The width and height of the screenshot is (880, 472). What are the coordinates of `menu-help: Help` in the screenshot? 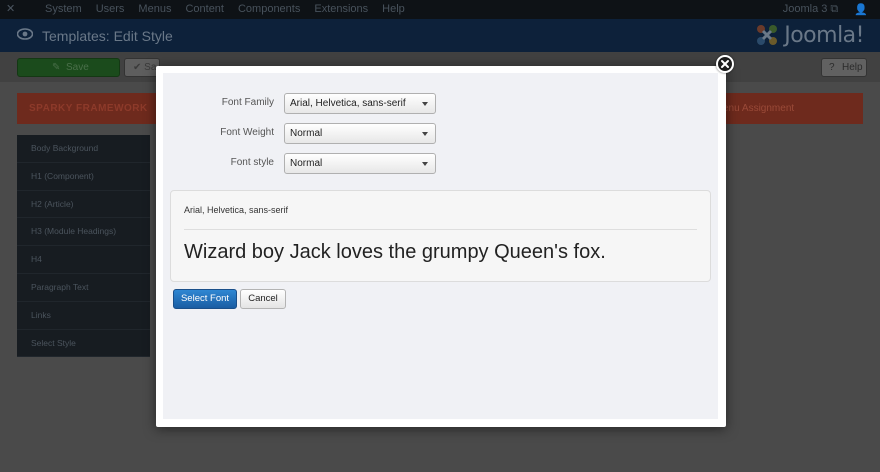 It's located at (393, 9).